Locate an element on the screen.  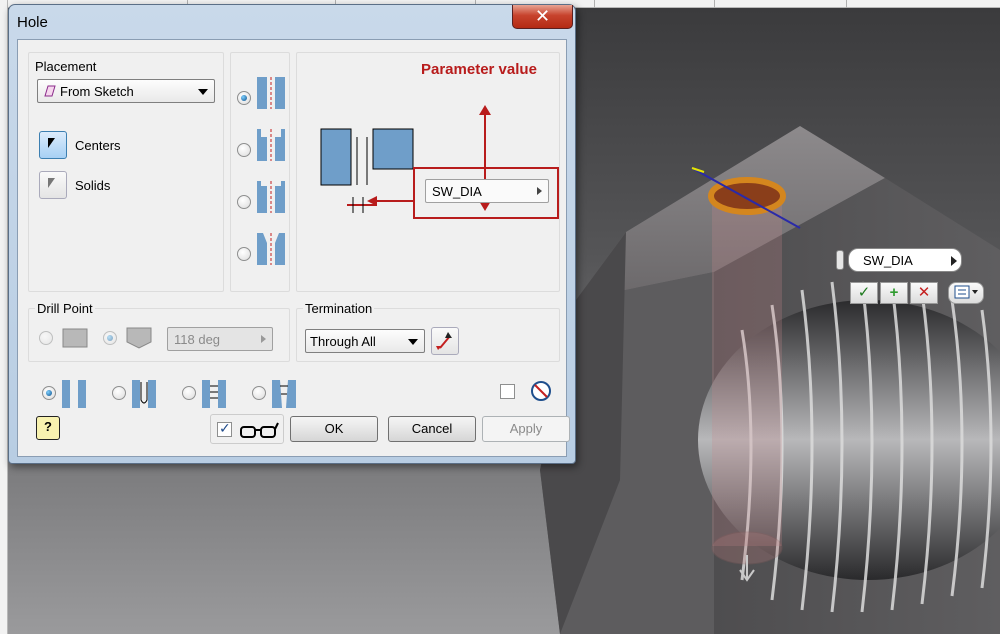
drill-point-group: Drill Point 118 deg is located at coordinates (159, 331).